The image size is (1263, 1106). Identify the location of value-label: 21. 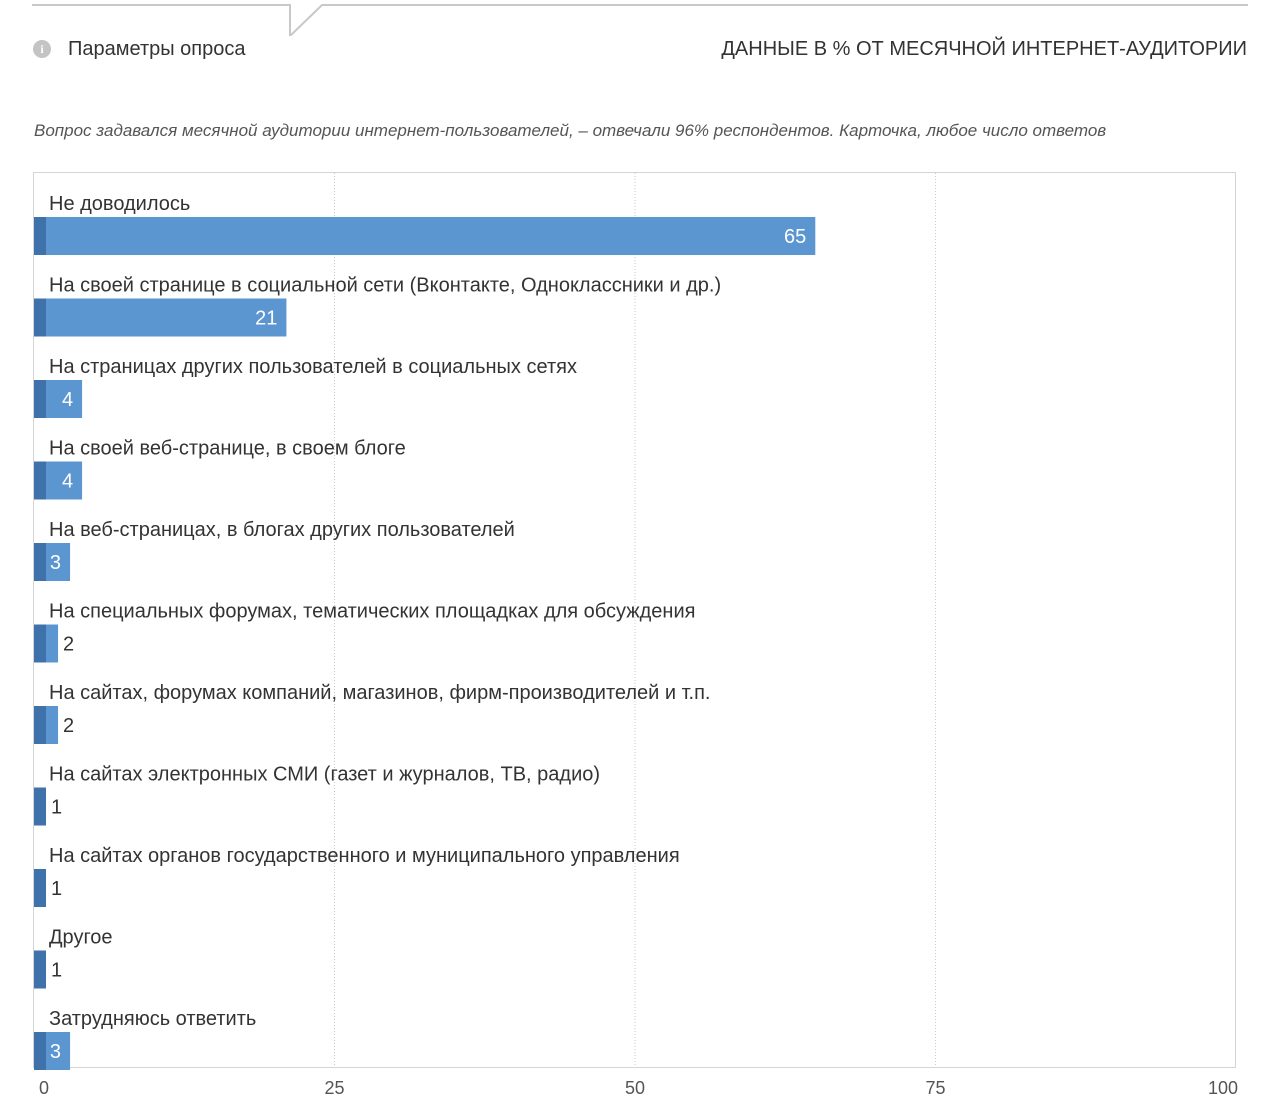
(266, 319).